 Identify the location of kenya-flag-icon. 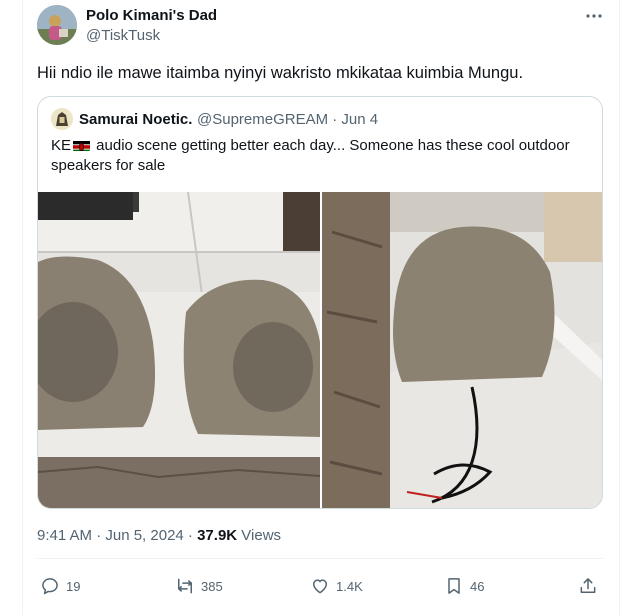
(82, 145).